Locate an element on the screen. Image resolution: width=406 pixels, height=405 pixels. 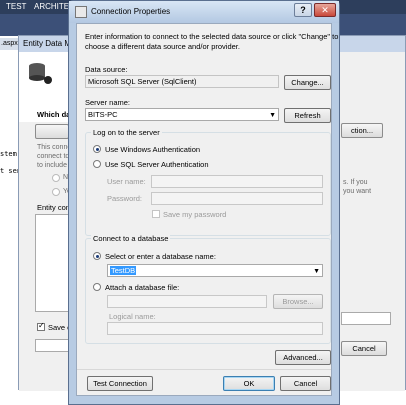
wizard-connection-string-box is located at coordinates (53, 263).